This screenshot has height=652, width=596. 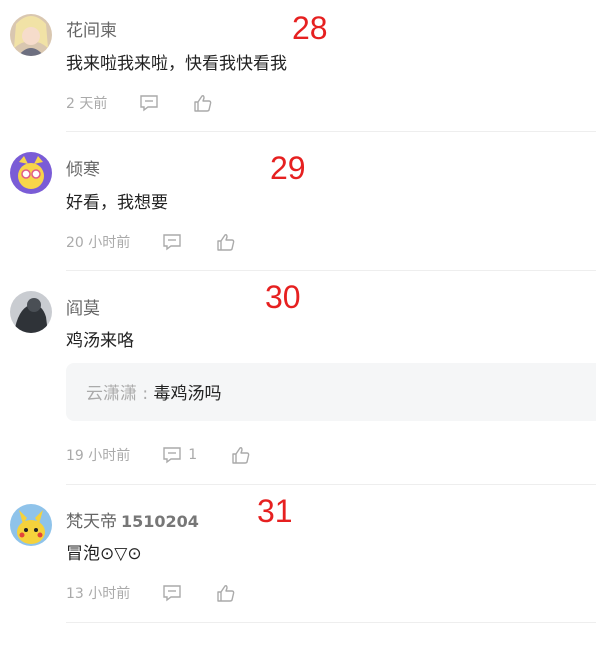 I want to click on comment-text: 好看，我想要, so click(x=117, y=203).